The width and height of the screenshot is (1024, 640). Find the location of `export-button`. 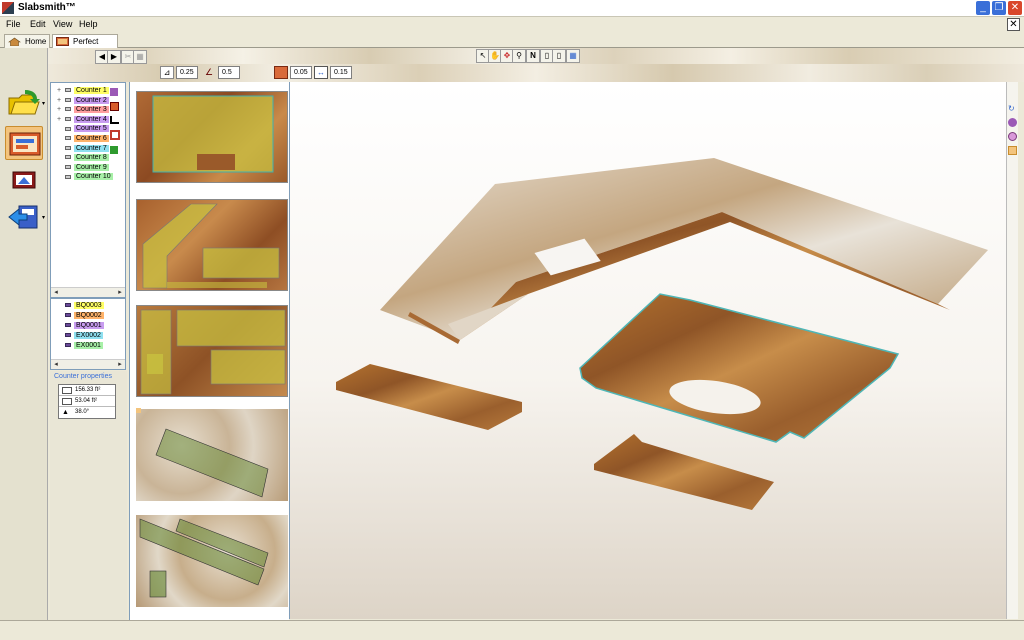

export-button is located at coordinates (24, 217).